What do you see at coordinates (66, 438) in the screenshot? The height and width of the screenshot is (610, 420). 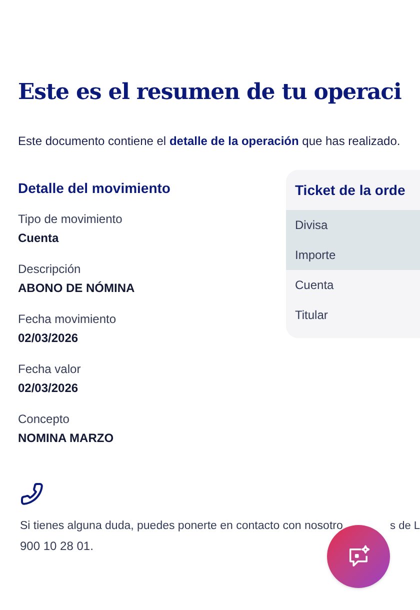 I see `field-value: NOMINA MARZO` at bounding box center [66, 438].